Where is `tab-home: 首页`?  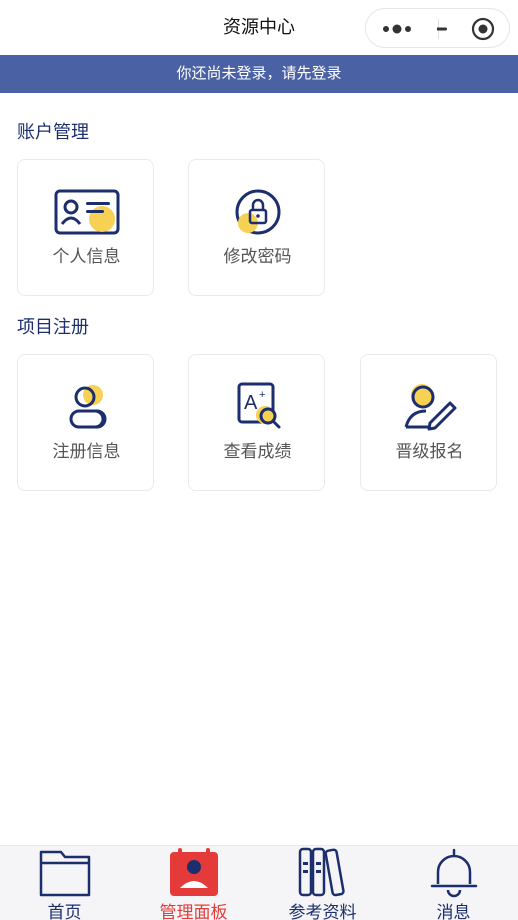 tab-home: 首页 is located at coordinates (64, 883).